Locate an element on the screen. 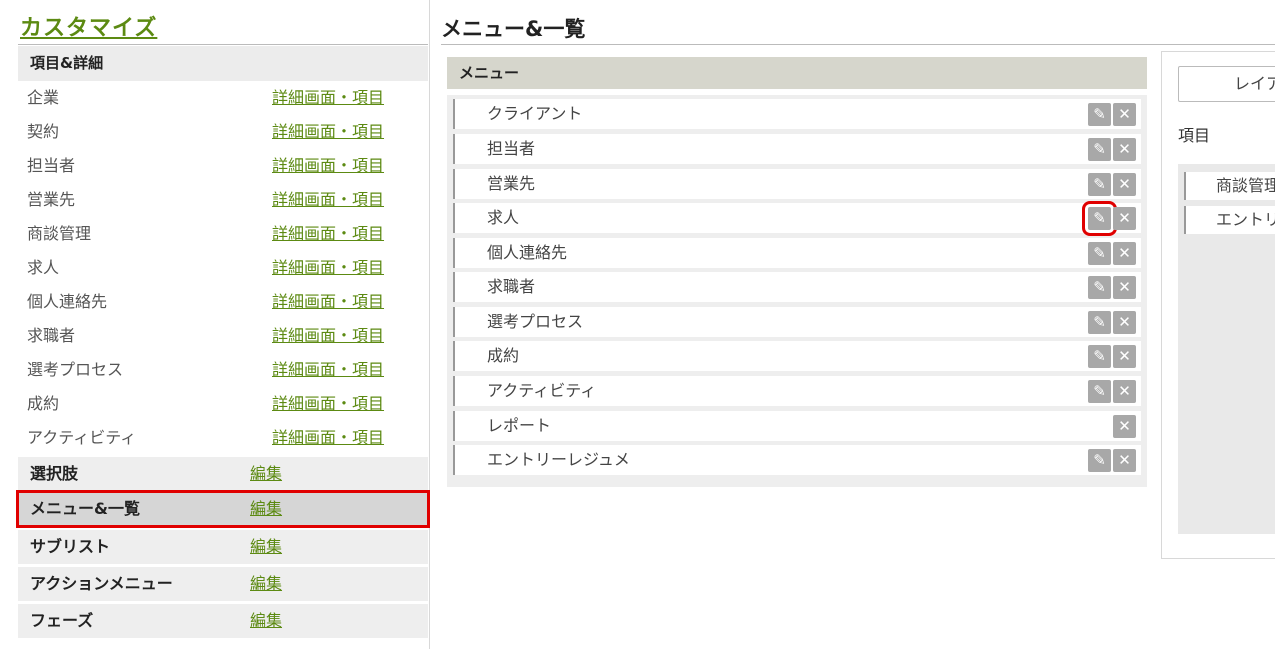  menu-item: 選考プロセス ✎ ✕ is located at coordinates (797, 322).